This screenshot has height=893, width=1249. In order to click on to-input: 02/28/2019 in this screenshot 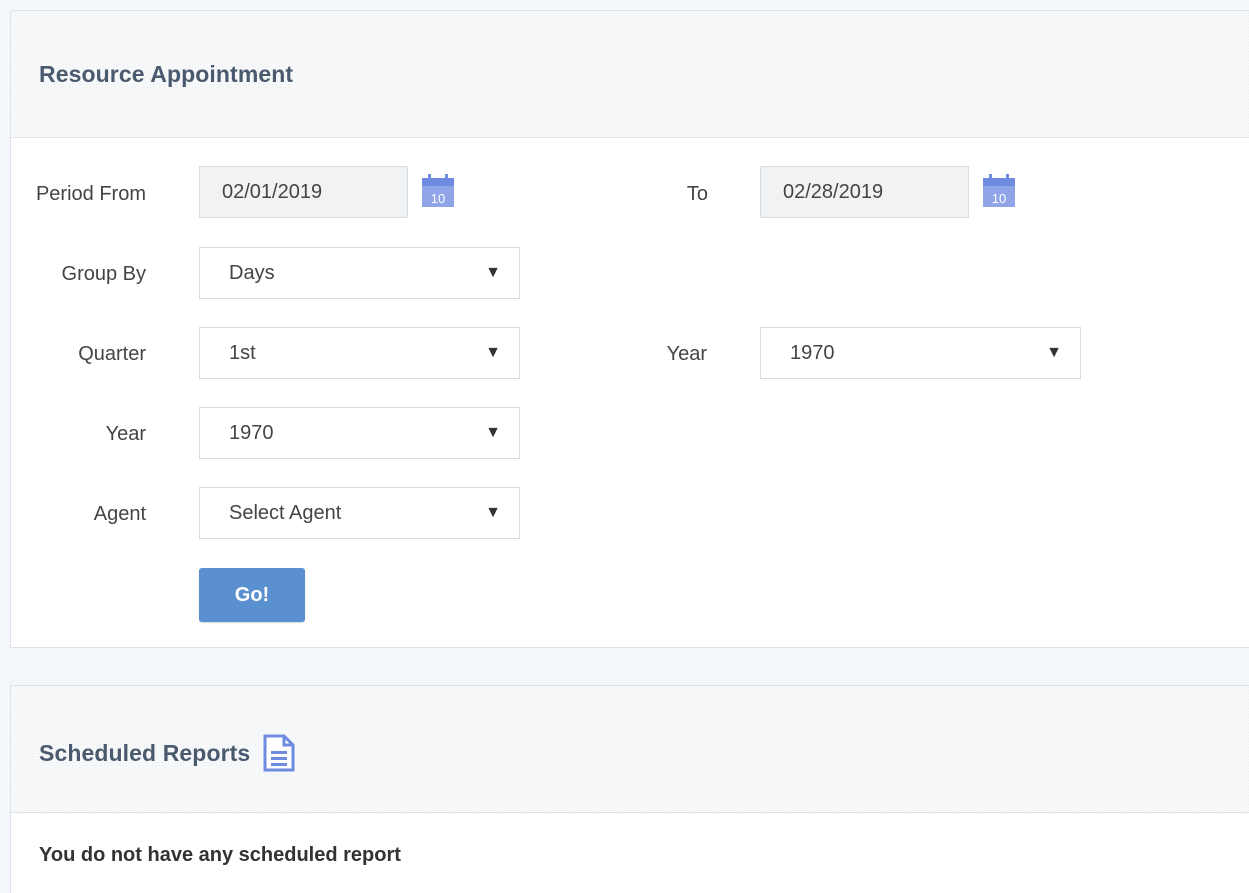, I will do `click(864, 192)`.